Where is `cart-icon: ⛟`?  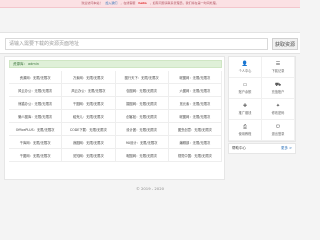
cart-icon: ⛟ is located at coordinates (278, 84).